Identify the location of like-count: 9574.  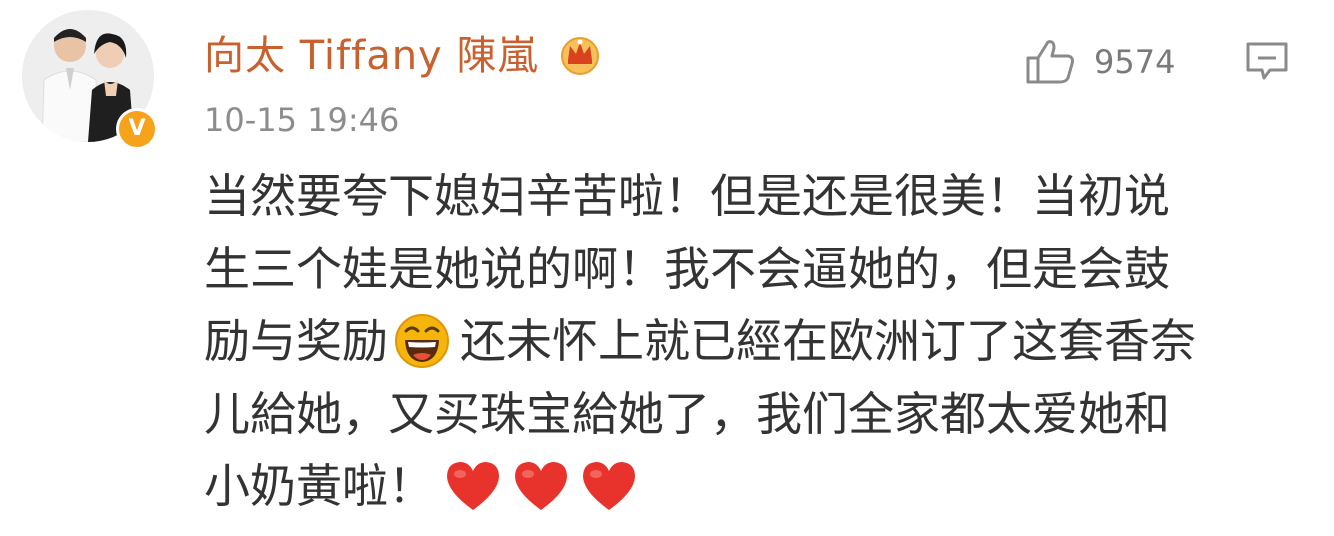
(1135, 62).